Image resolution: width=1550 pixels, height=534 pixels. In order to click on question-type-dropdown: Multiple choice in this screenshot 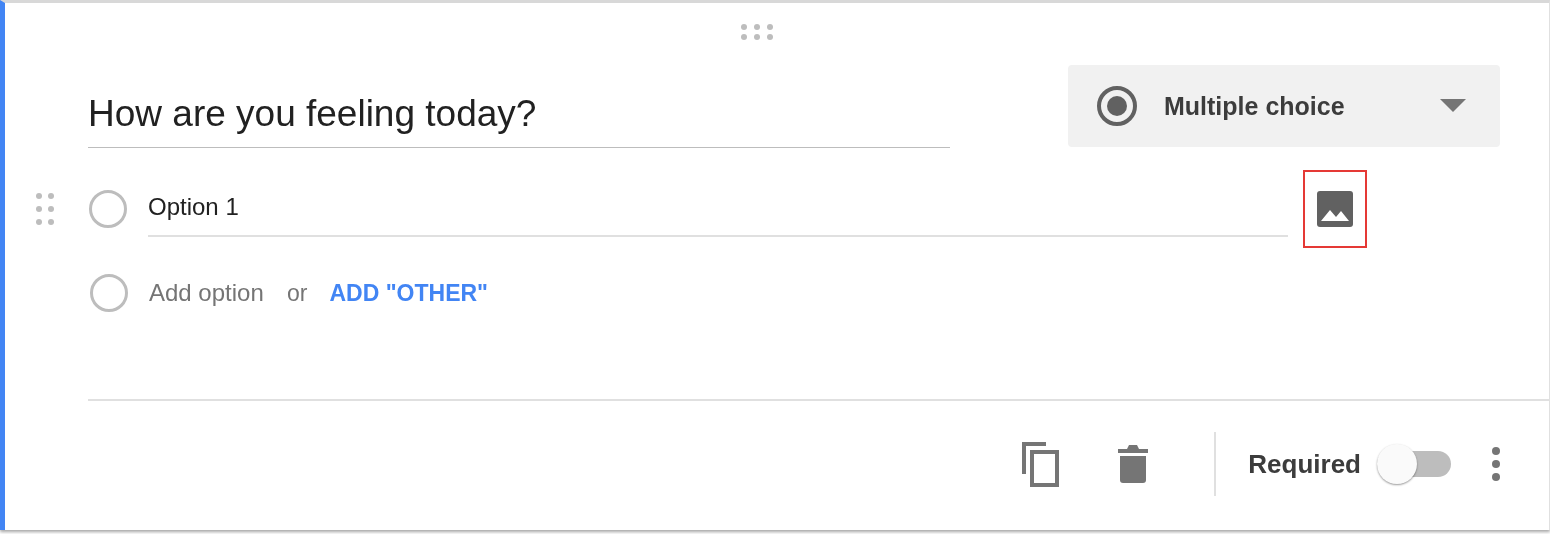, I will do `click(1284, 106)`.